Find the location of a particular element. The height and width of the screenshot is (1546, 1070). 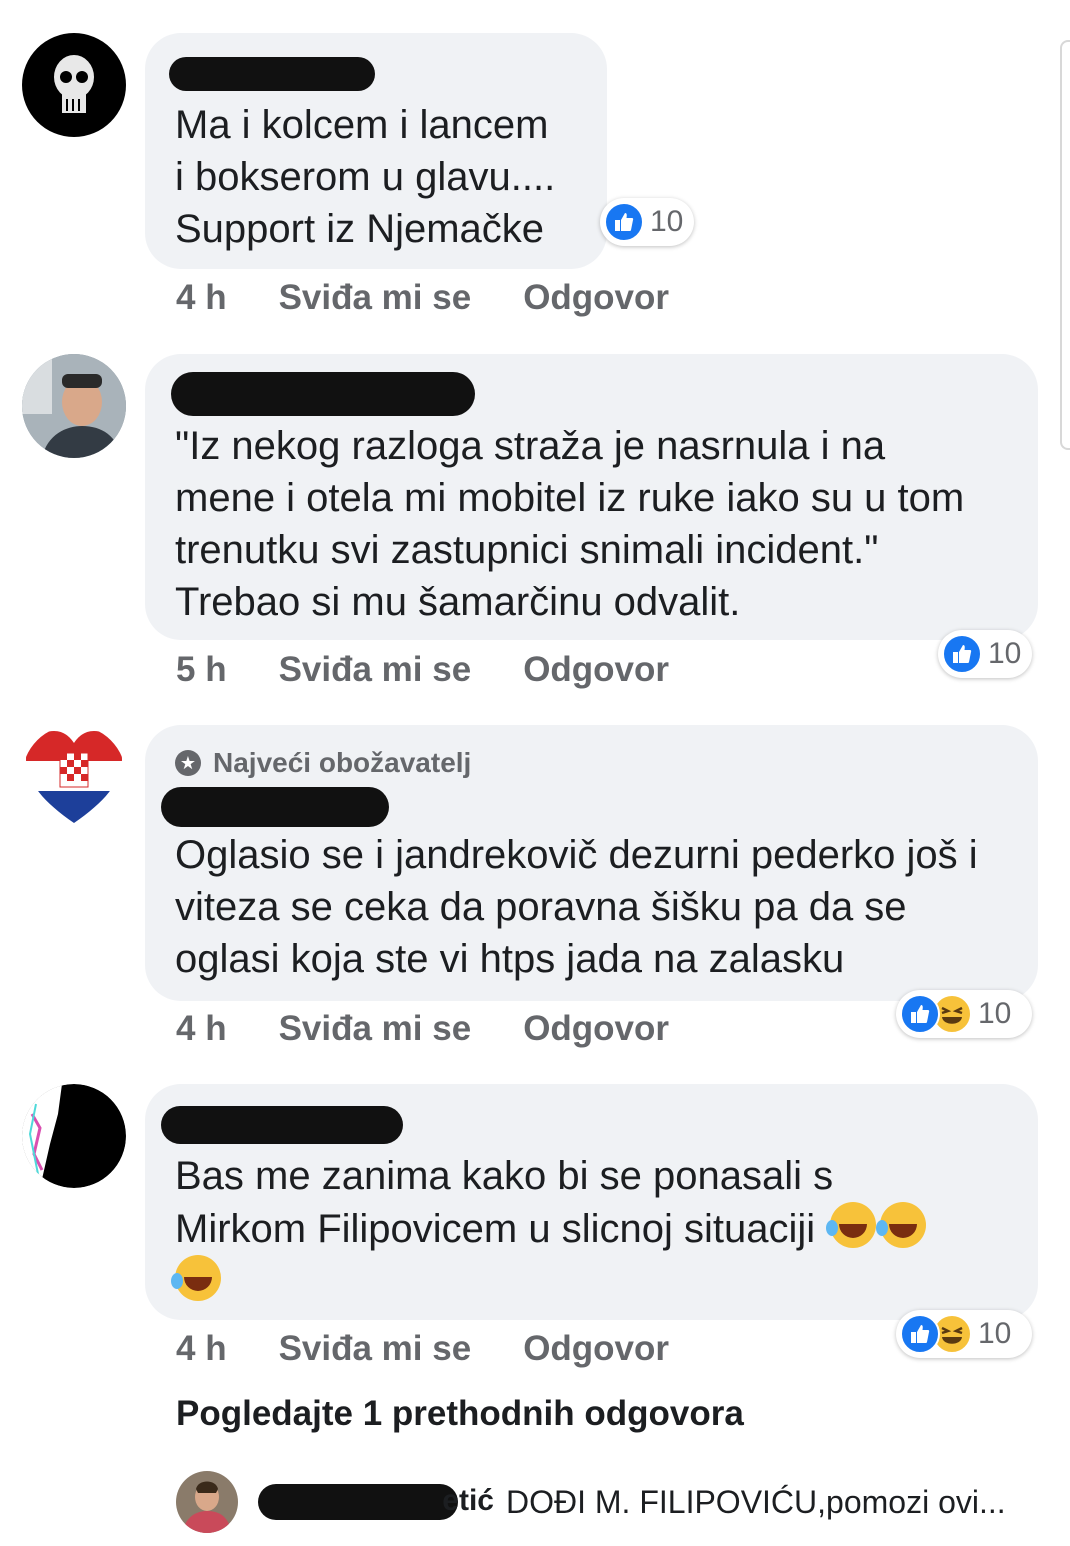

view-previous-replies-link: Pogledajte 1 prethodnih odgovora is located at coordinates (460, 1414).